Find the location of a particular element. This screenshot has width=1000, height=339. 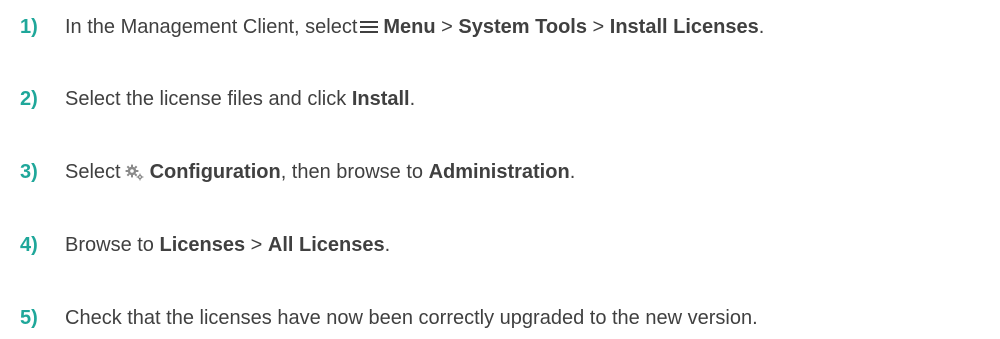

menu-icon is located at coordinates (369, 27).